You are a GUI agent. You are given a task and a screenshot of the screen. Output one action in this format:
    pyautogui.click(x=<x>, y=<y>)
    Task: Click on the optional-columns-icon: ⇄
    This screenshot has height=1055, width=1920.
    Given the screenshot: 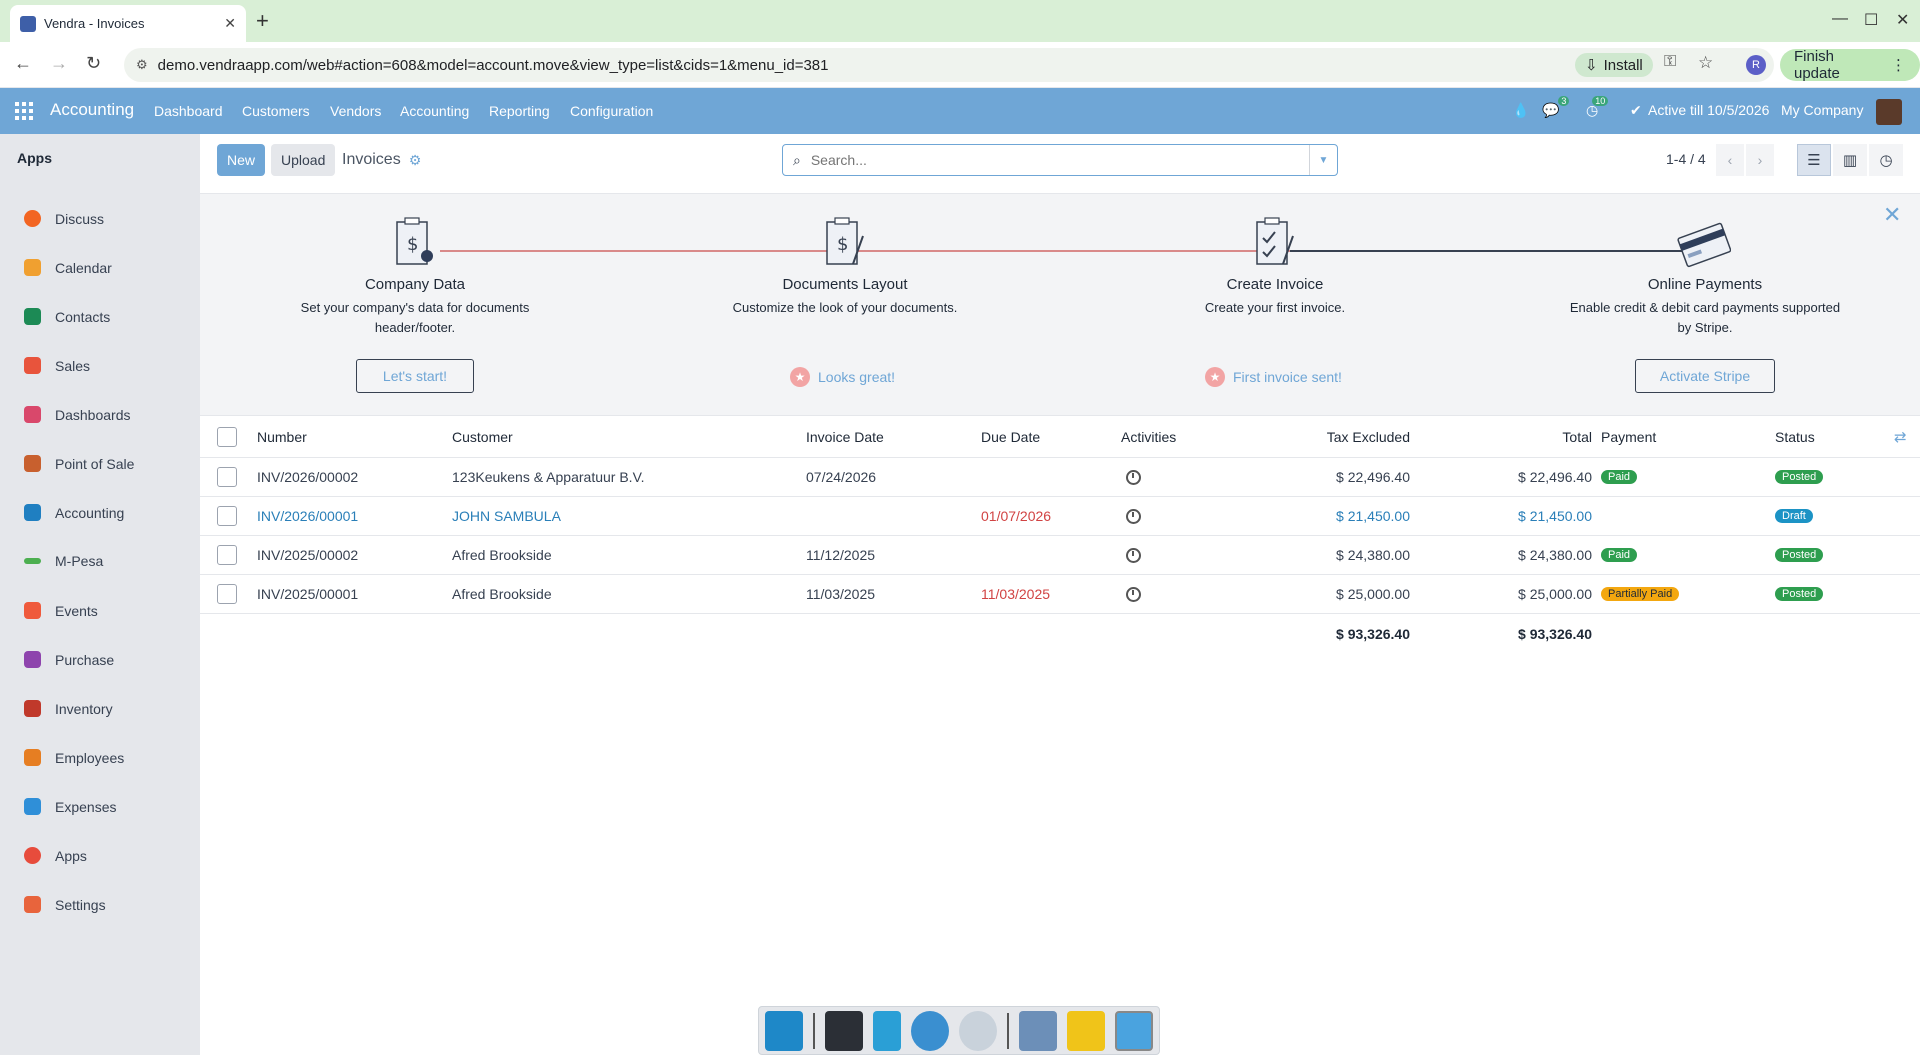 What is the action you would take?
    pyautogui.click(x=1900, y=436)
    